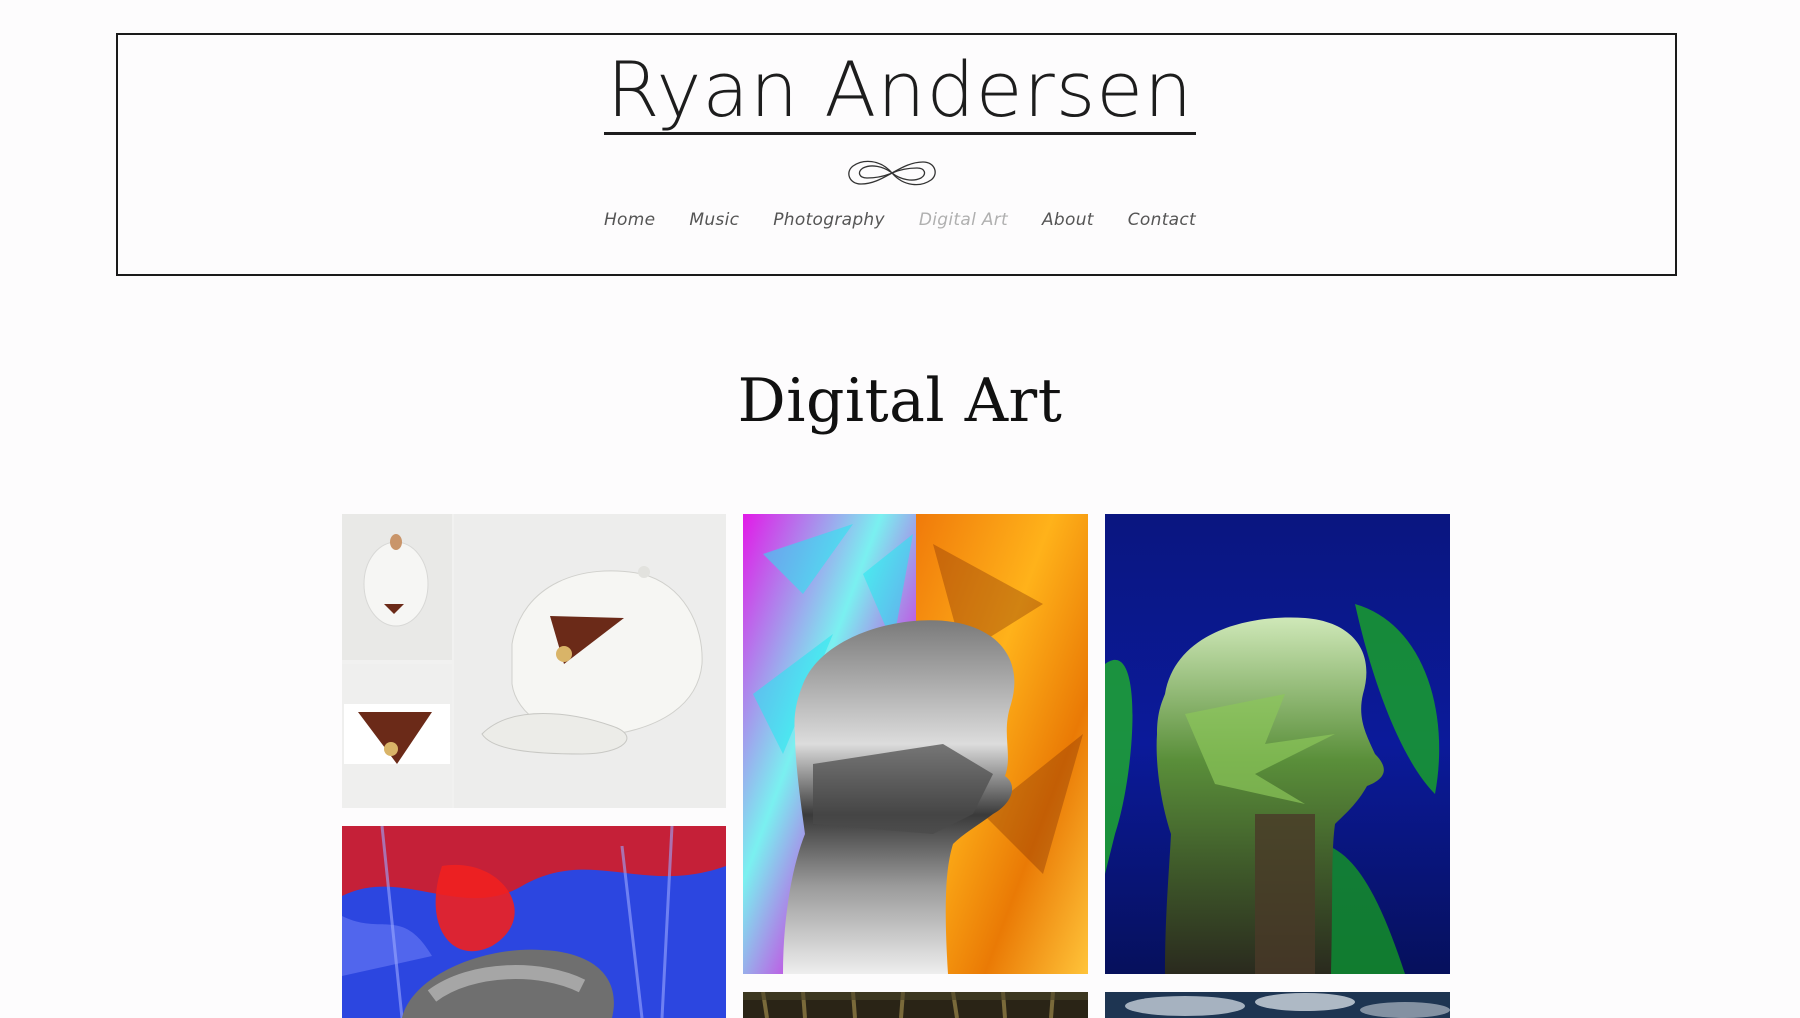 This screenshot has height=1018, width=1800. I want to click on nav-contact: Contact, so click(1162, 220).